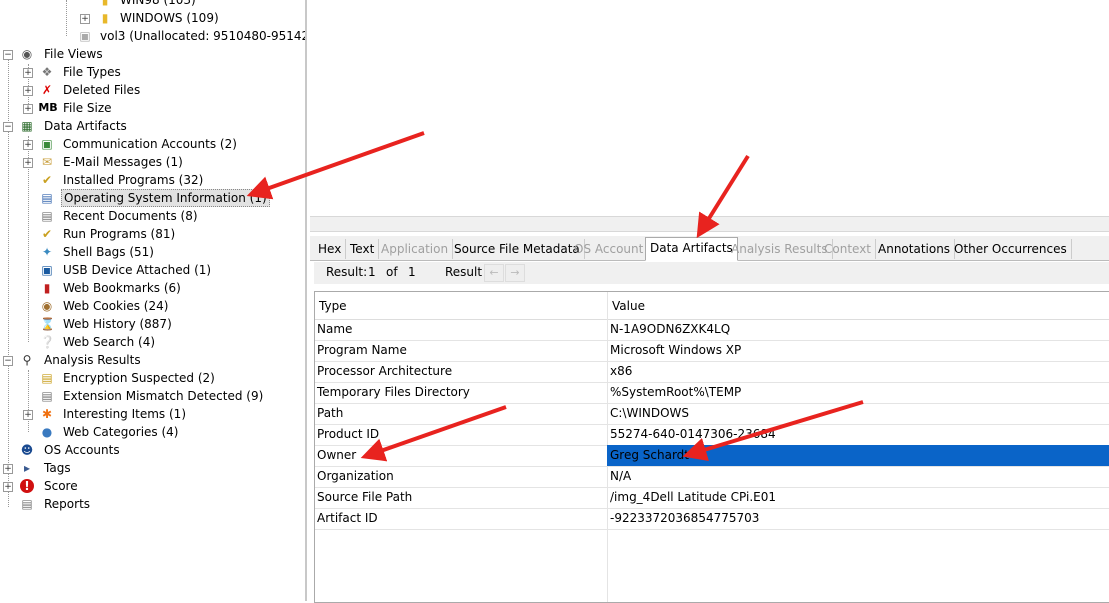  Describe the element at coordinates (150, 342) in the screenshot. I see `tree-item-web-search: ❔ Web Search (4)` at that location.